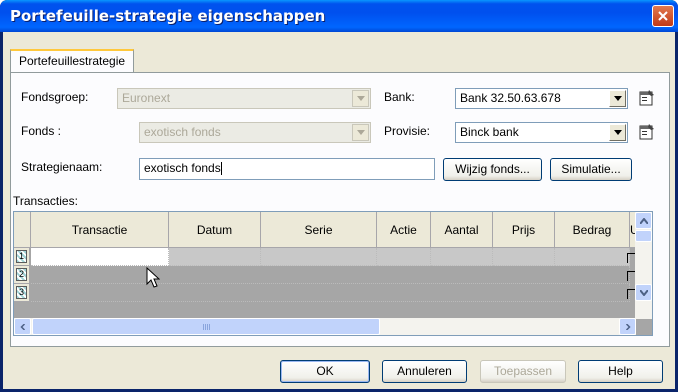 This screenshot has height=392, width=678. I want to click on fondsgroep-value: Euronext, so click(146, 98).